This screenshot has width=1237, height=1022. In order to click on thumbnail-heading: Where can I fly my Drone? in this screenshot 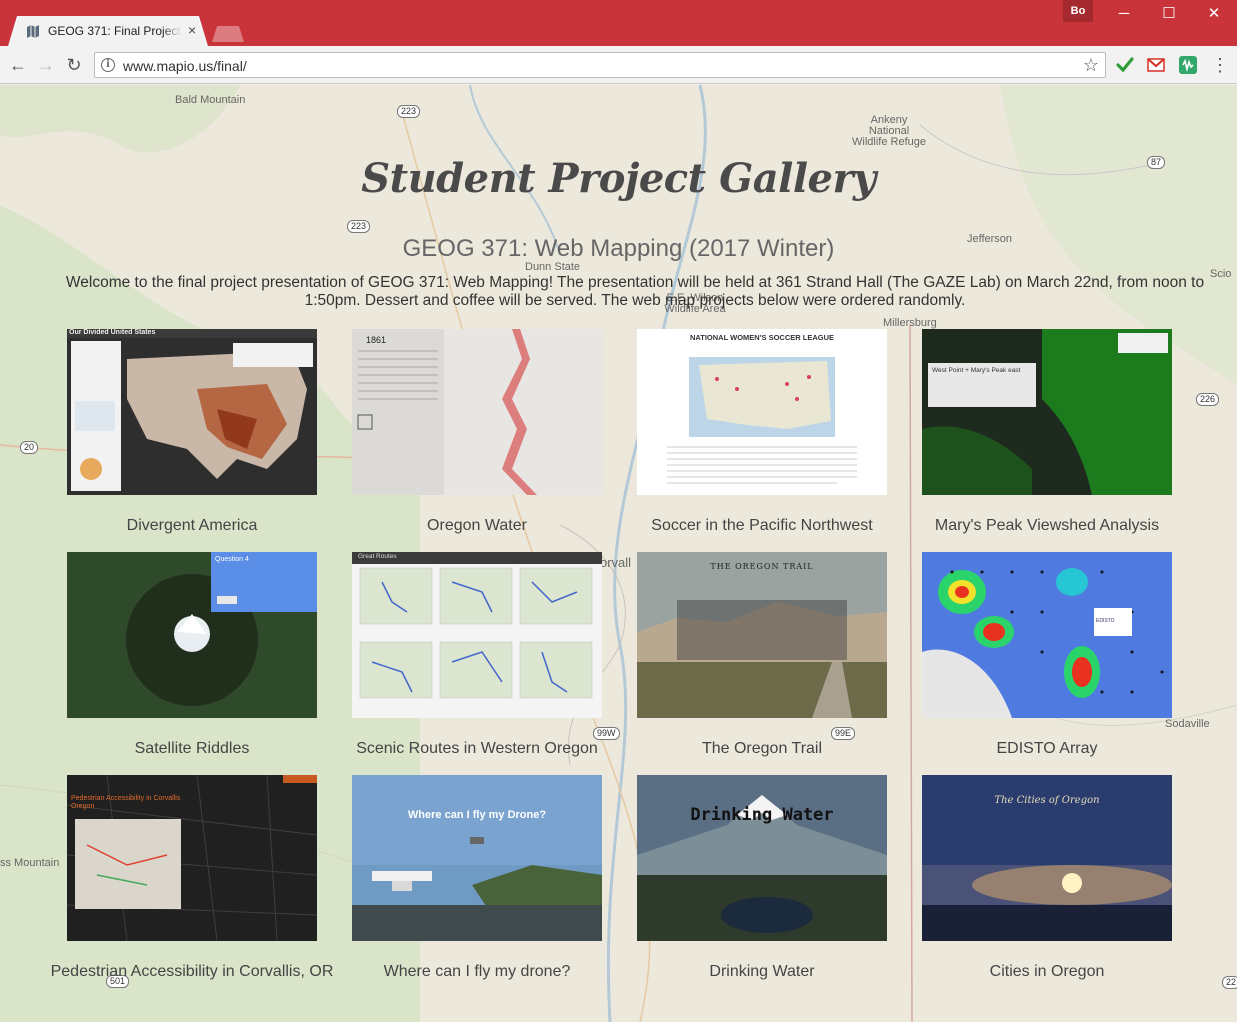, I will do `click(477, 815)`.